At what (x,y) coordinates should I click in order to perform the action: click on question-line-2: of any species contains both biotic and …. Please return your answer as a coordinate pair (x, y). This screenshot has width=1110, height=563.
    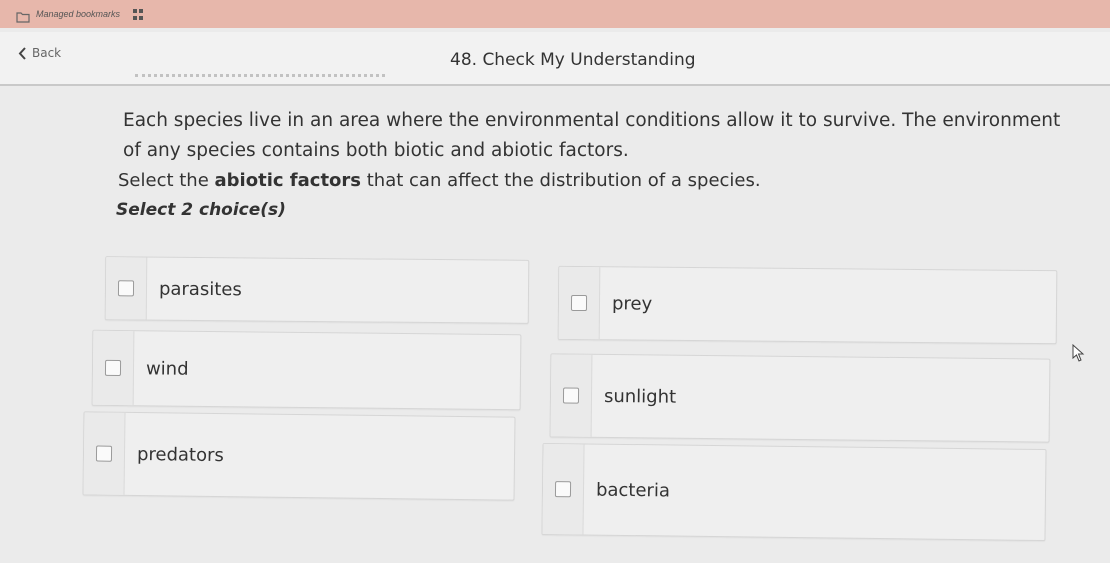
    Looking at the image, I should click on (376, 150).